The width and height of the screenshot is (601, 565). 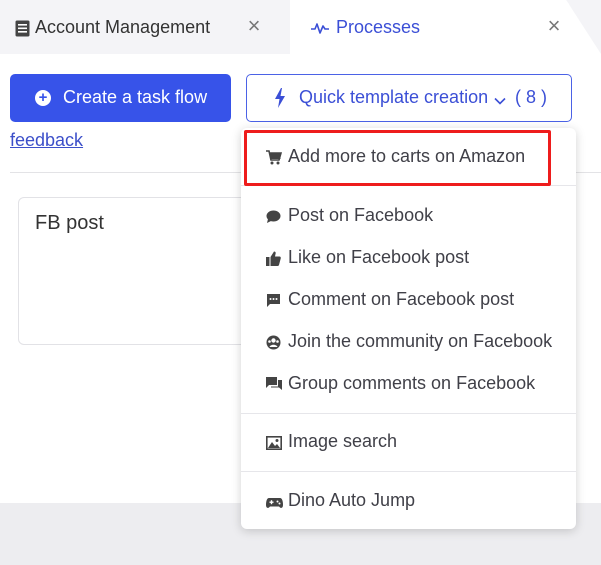 I want to click on highlight-box, so click(x=397, y=158).